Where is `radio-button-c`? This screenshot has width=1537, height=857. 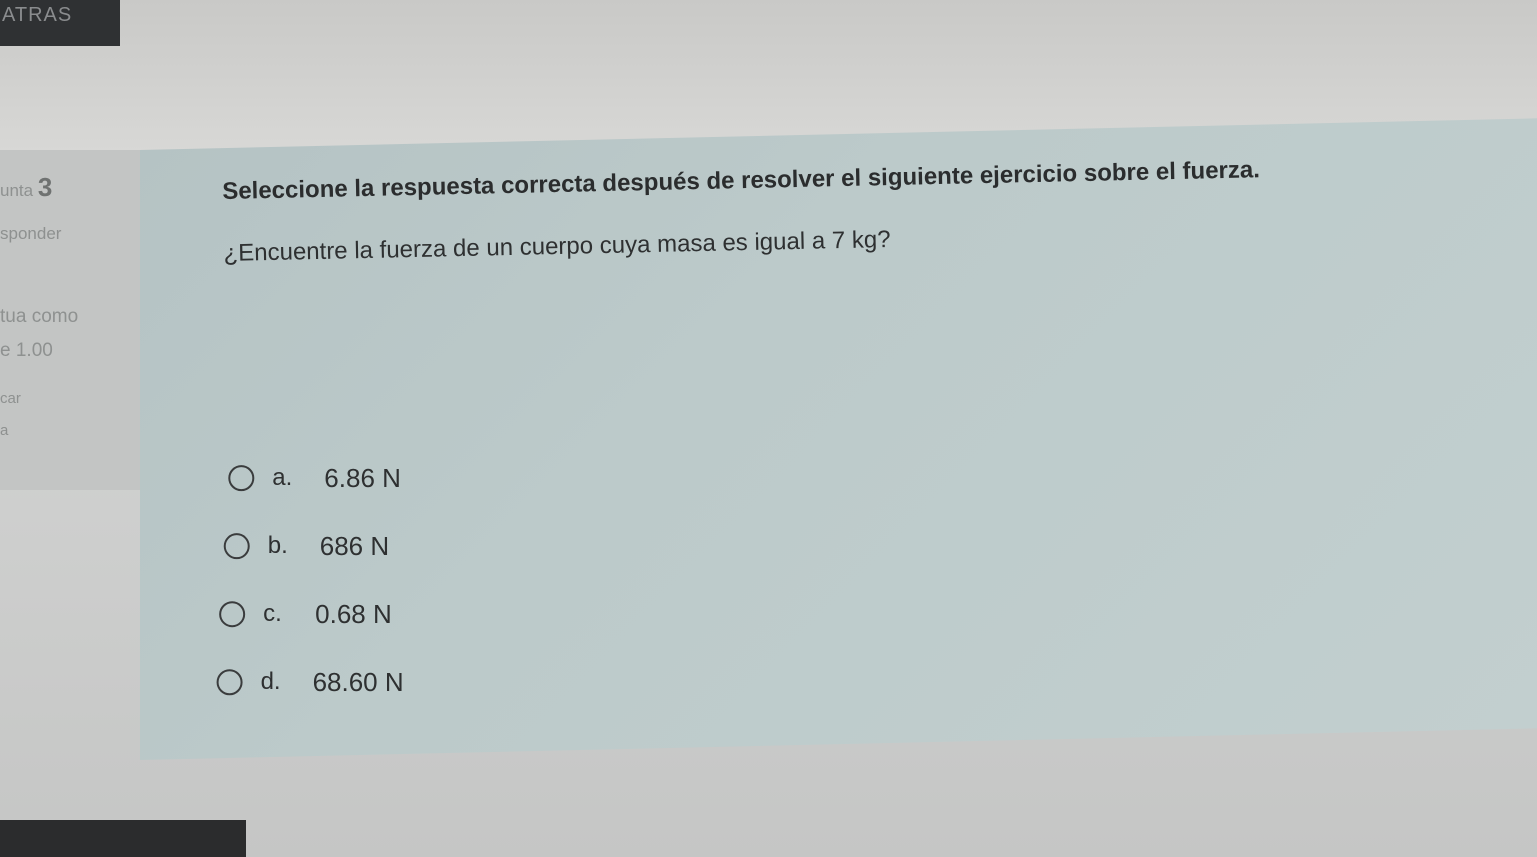 radio-button-c is located at coordinates (232, 614).